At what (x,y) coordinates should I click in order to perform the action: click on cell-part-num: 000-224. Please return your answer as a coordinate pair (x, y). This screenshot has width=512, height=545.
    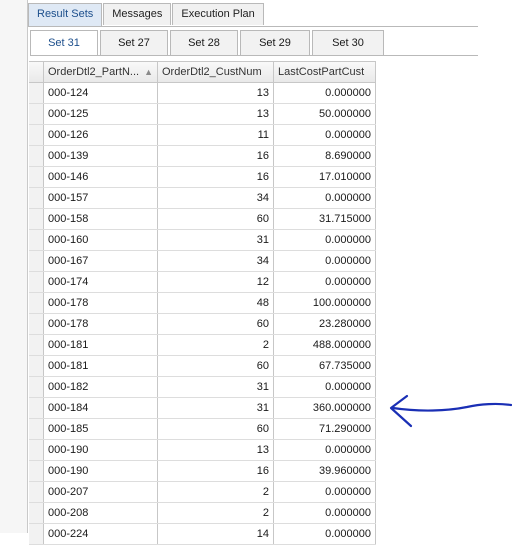
    Looking at the image, I should click on (101, 534).